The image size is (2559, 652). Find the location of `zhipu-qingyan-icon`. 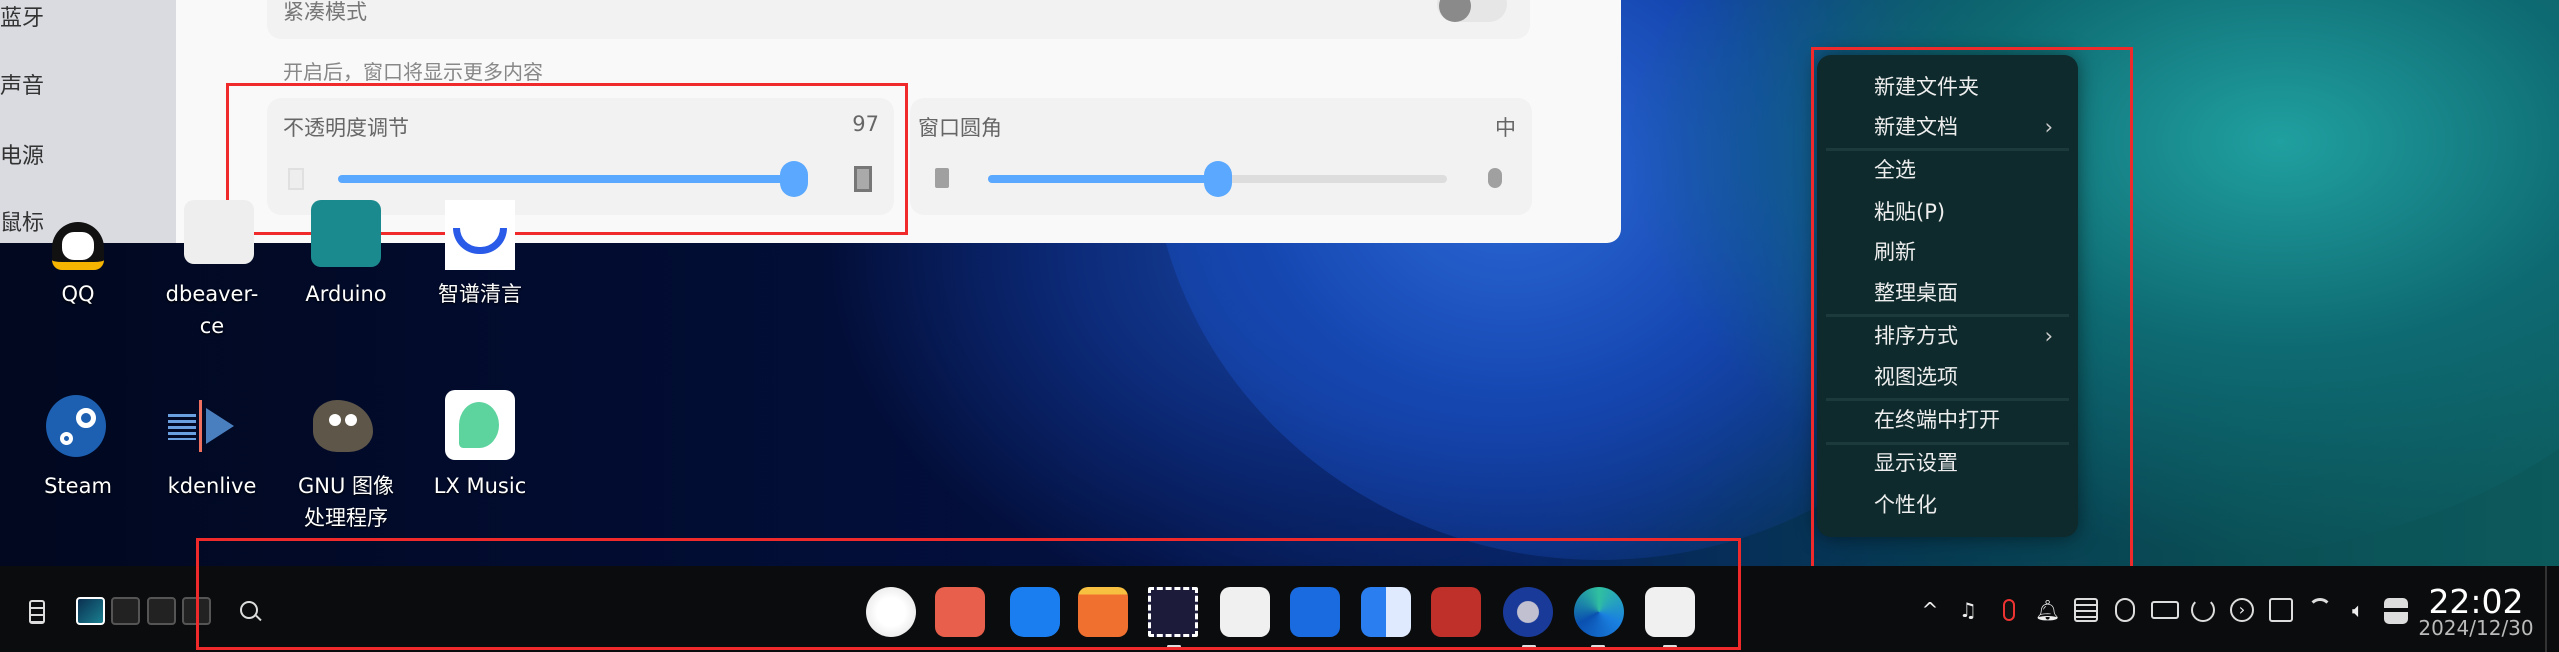

zhipu-qingyan-icon is located at coordinates (480, 235).